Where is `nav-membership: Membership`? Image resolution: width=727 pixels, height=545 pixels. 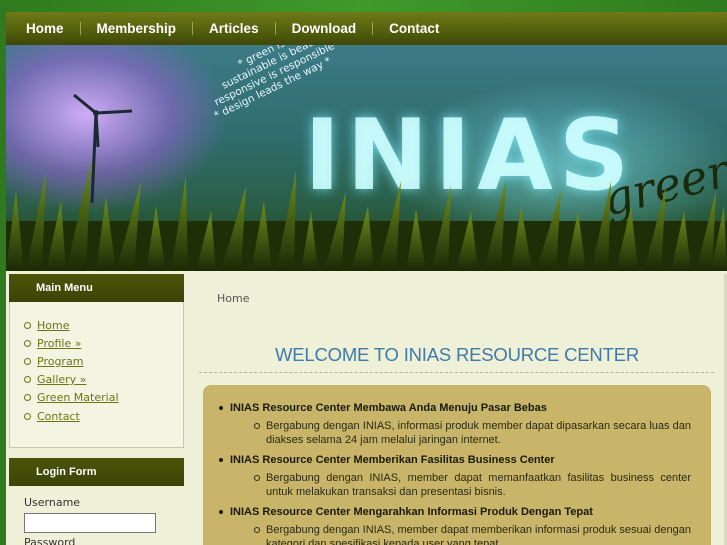
nav-membership: Membership is located at coordinates (137, 28).